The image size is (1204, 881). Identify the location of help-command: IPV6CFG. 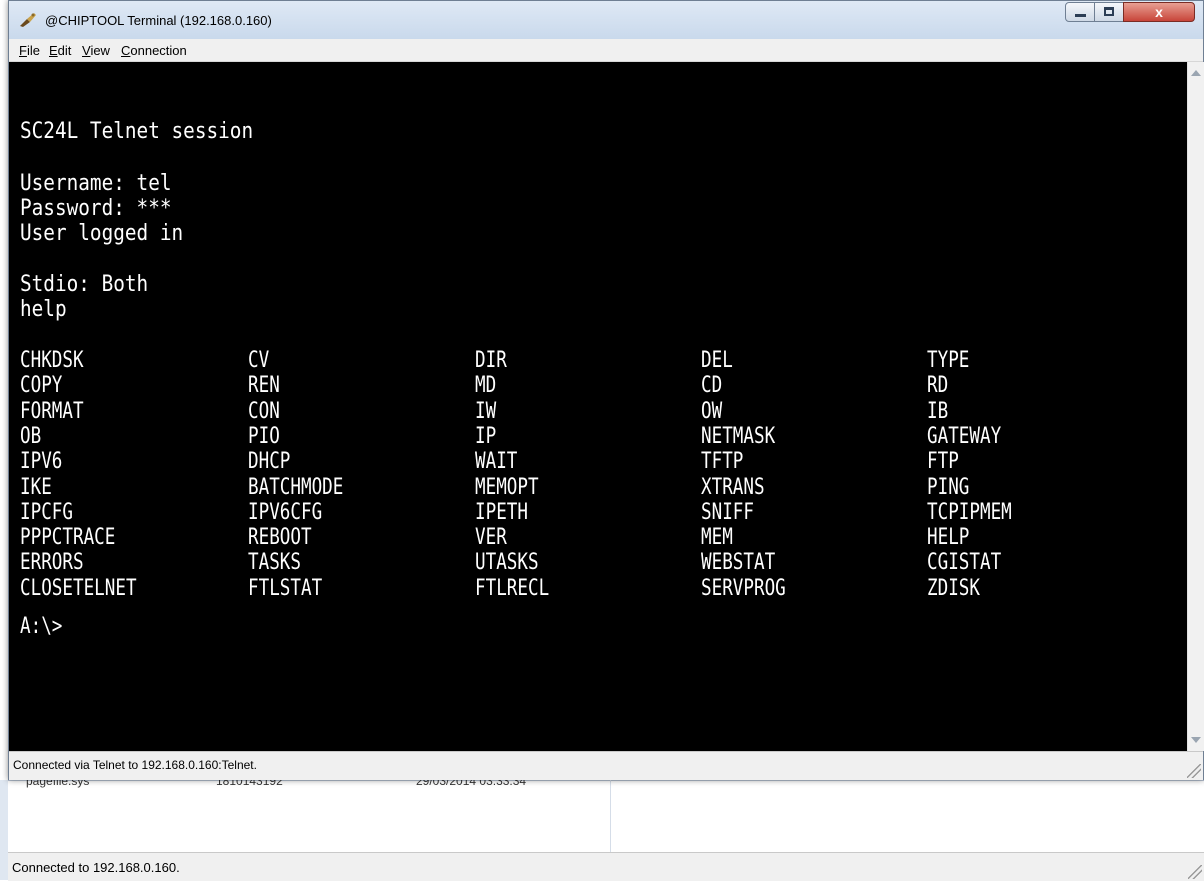
(285, 512).